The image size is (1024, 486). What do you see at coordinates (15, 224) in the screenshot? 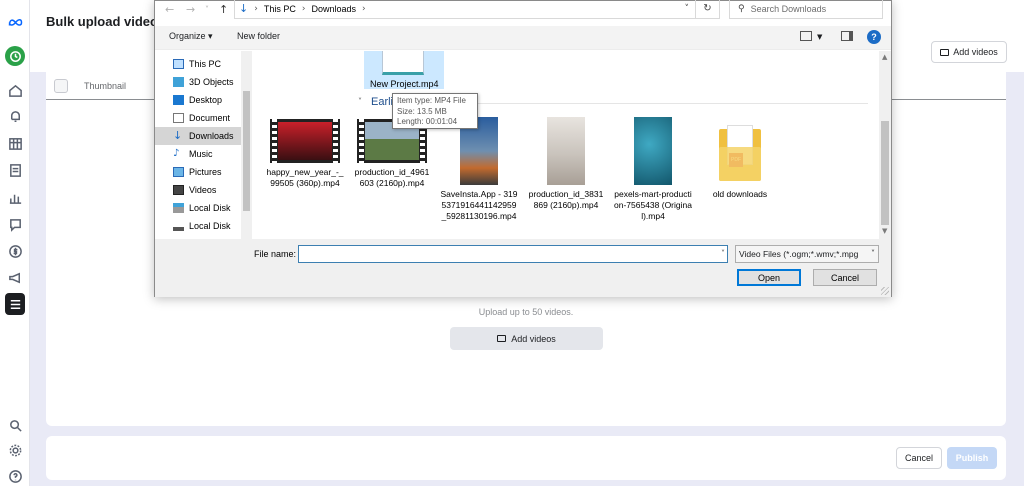
I see `chat-icon` at bounding box center [15, 224].